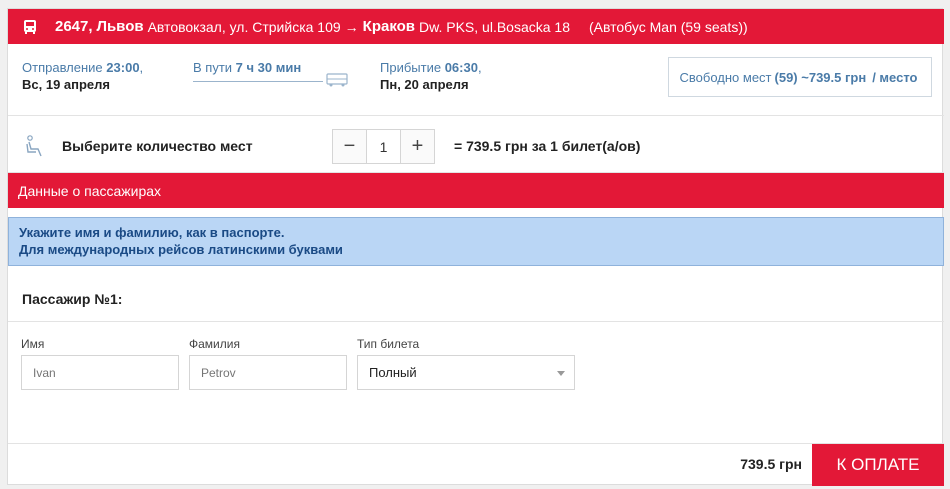 Image resolution: width=950 pixels, height=489 pixels. What do you see at coordinates (466, 372) in the screenshot?
I see `ticket-type-select: Полный` at bounding box center [466, 372].